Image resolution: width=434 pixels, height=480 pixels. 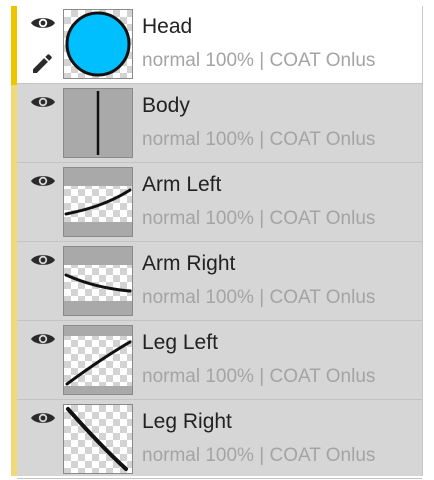 What do you see at coordinates (187, 421) in the screenshot?
I see `layer-name: Leg Right` at bounding box center [187, 421].